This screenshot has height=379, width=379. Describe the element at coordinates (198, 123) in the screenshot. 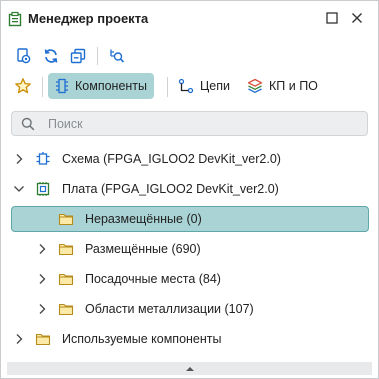

I see `search-input` at that location.